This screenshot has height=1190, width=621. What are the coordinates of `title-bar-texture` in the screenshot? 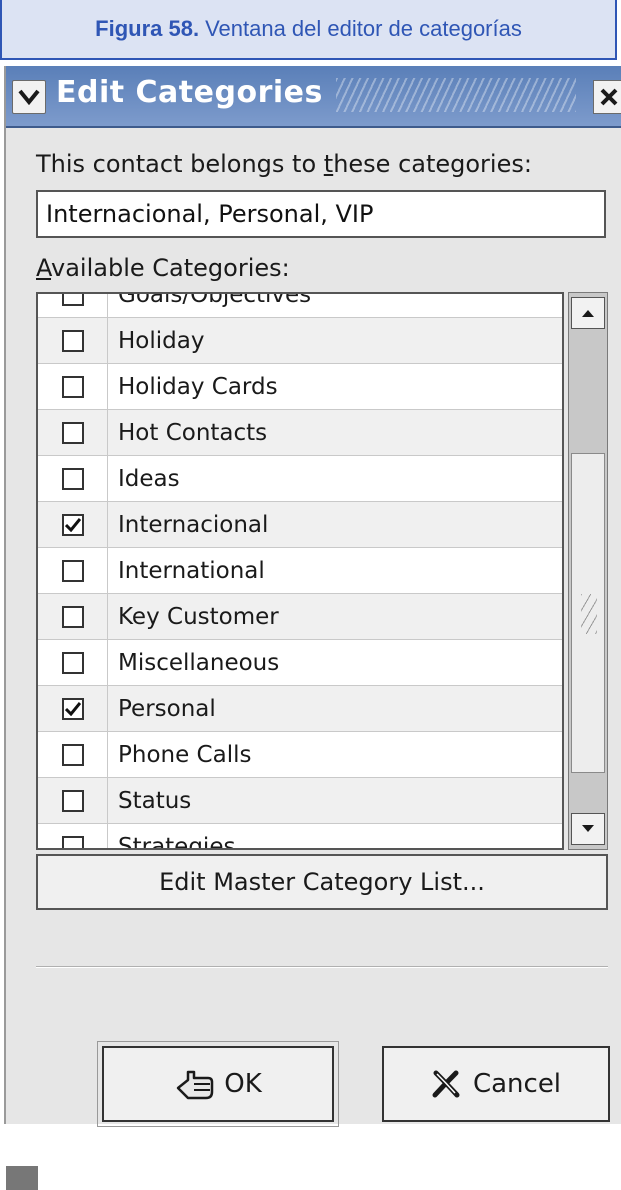 It's located at (456, 95).